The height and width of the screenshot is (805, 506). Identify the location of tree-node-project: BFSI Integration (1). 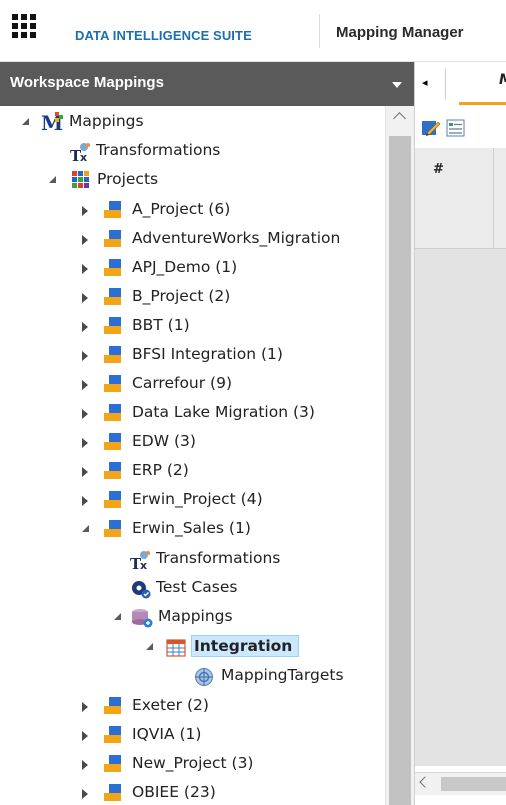
(192, 355).